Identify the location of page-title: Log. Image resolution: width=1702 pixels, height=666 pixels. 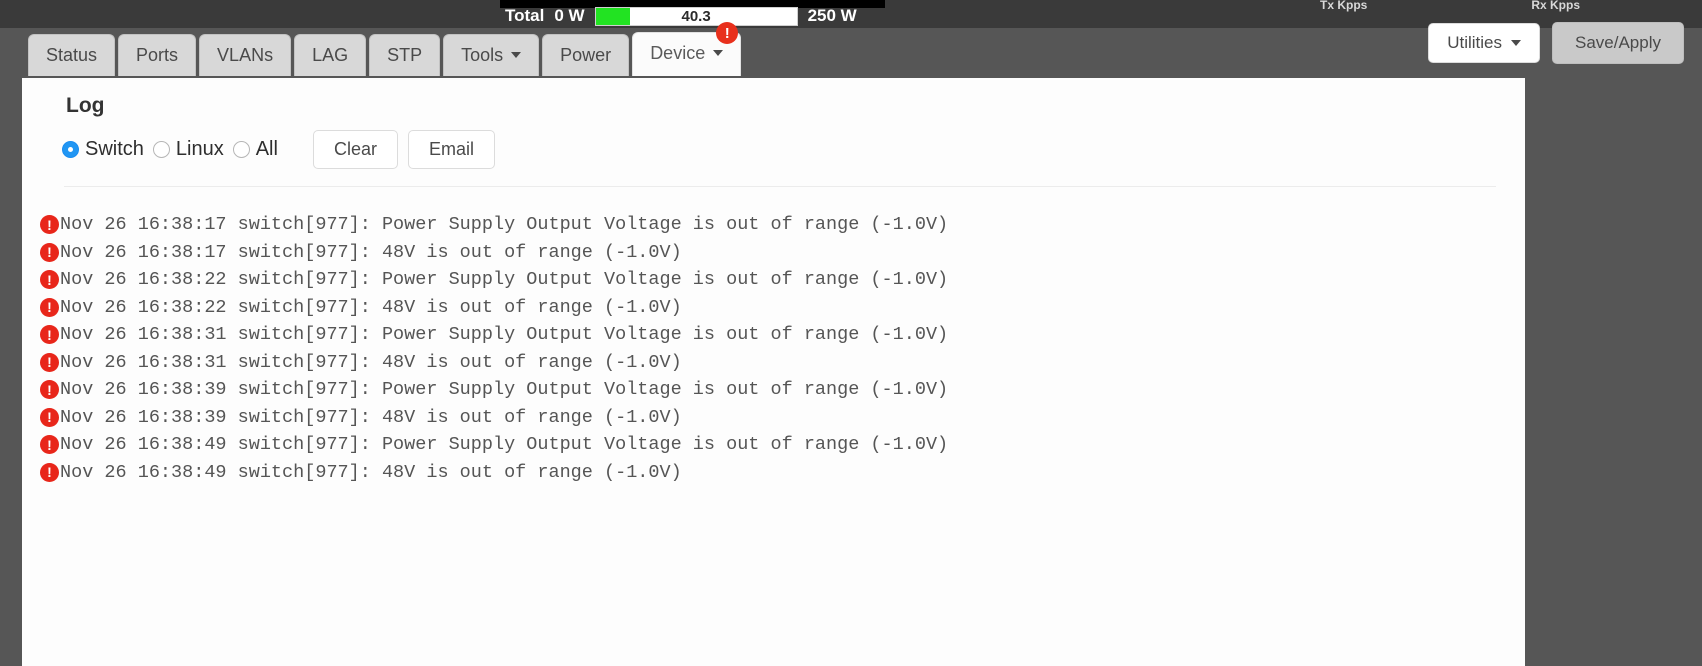
(85, 105).